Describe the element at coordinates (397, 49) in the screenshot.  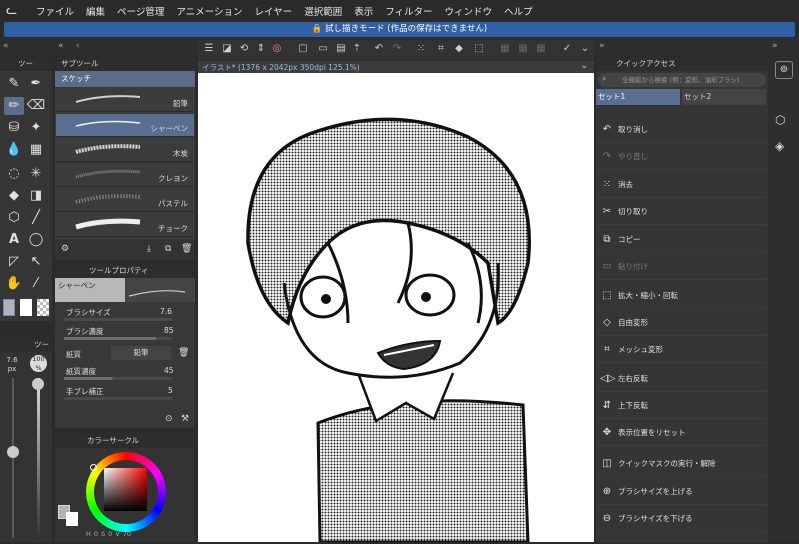
I see `redo-toolbar-icon: ↷` at that location.